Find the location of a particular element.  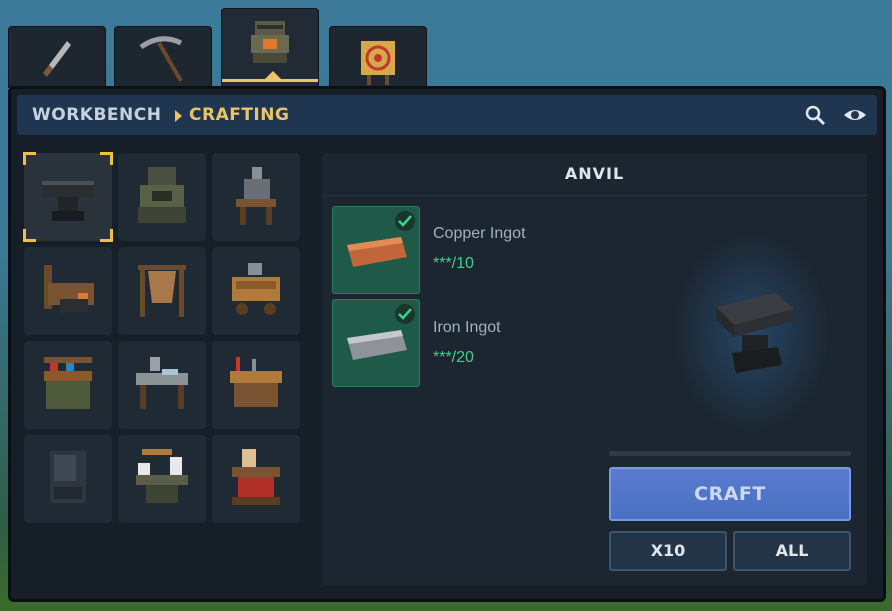

tab-target is located at coordinates (378, 57).